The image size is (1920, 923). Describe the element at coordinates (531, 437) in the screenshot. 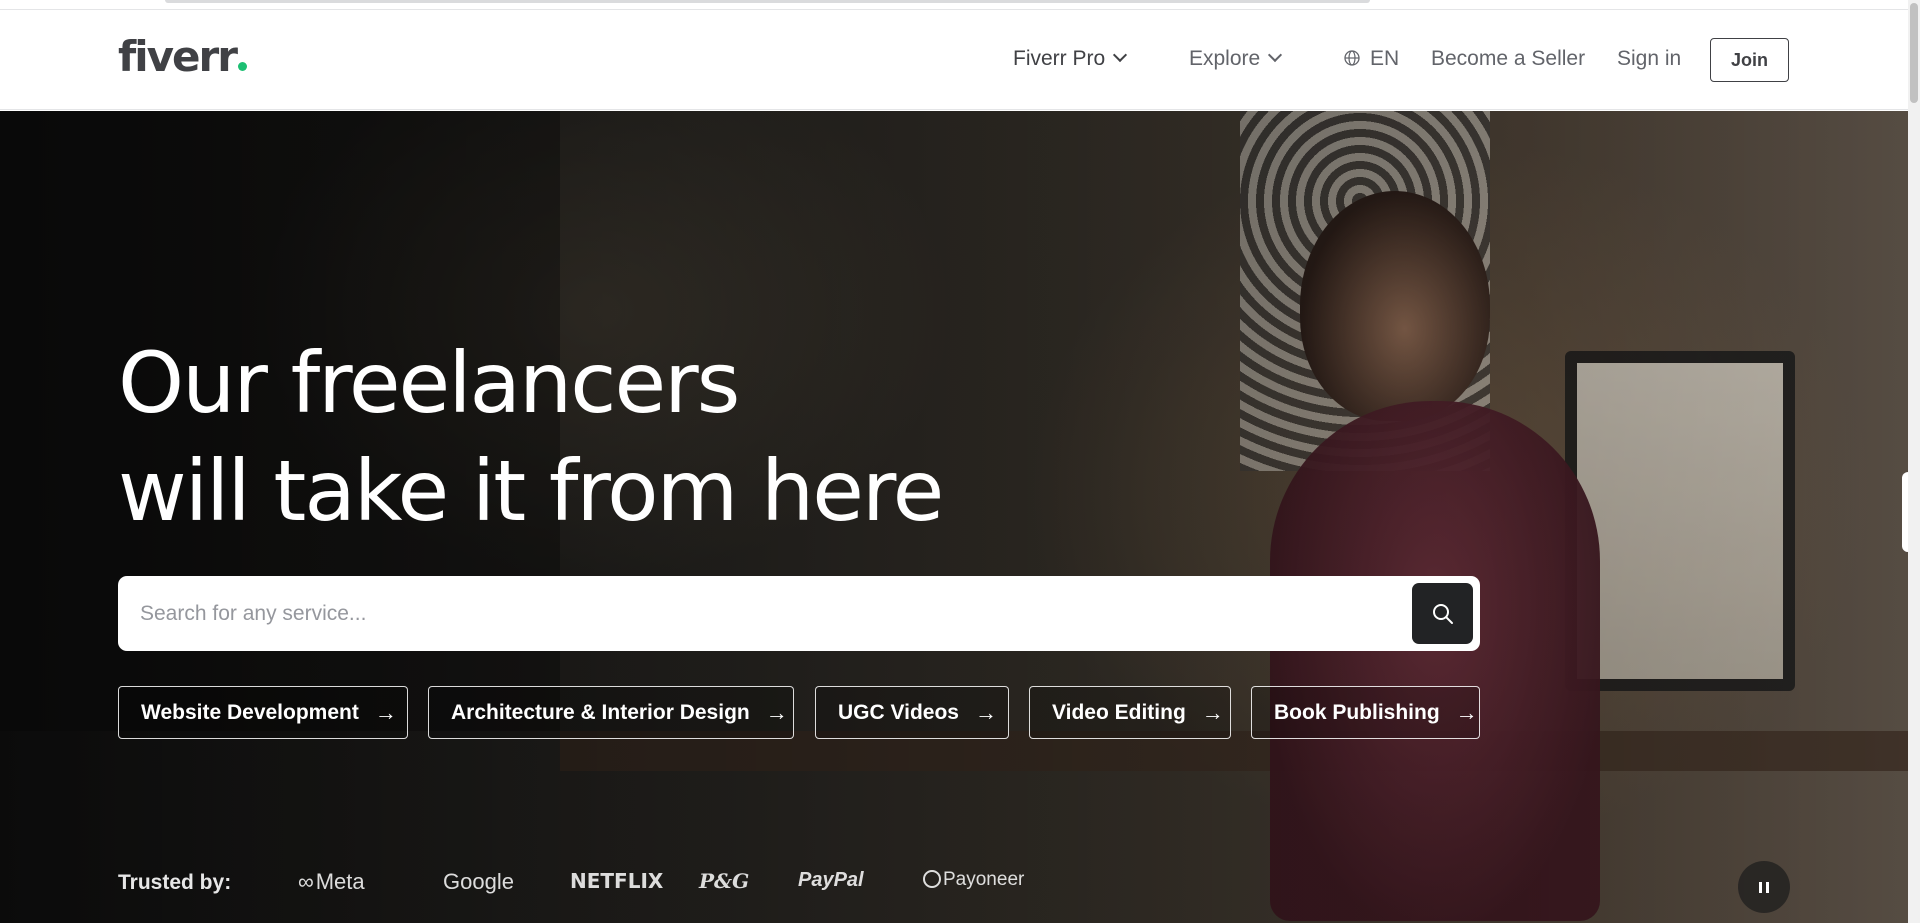

I see `hero-headline: Our freelancers will take it from here` at that location.